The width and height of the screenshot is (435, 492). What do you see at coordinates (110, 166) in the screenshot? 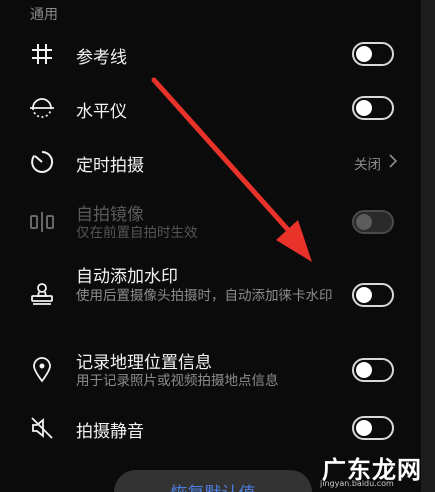
I see `setting-title: 定时拍摄` at bounding box center [110, 166].